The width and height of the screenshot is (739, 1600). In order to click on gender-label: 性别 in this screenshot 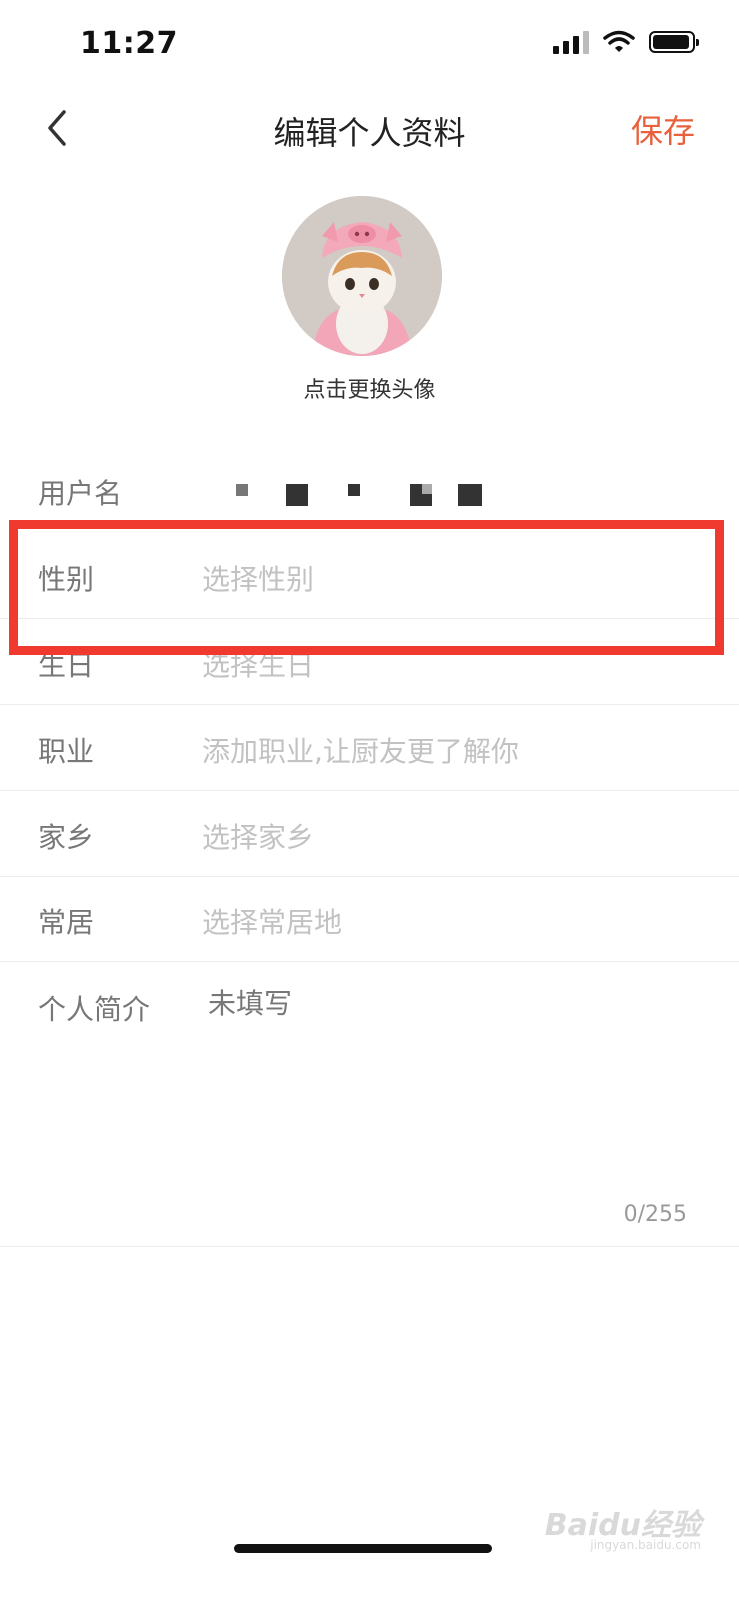, I will do `click(66, 579)`.